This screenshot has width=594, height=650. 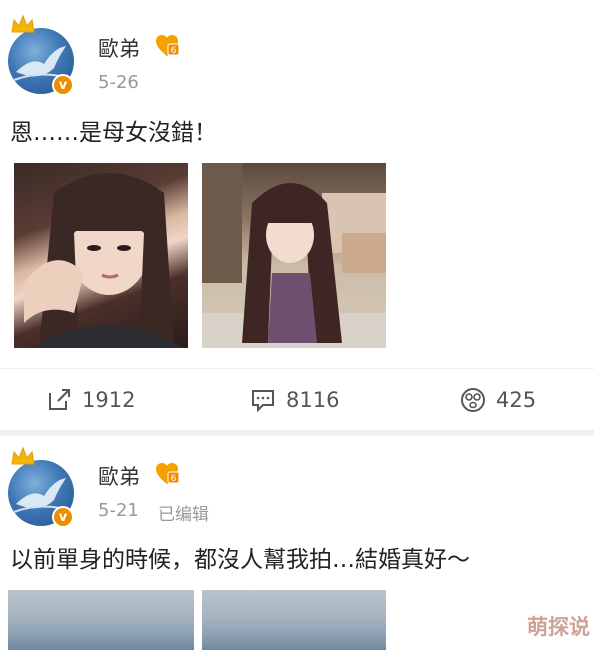 I want to click on post-text: 以前單身的時候，都沒人幫我拍…結婚真好～, so click(x=240, y=560).